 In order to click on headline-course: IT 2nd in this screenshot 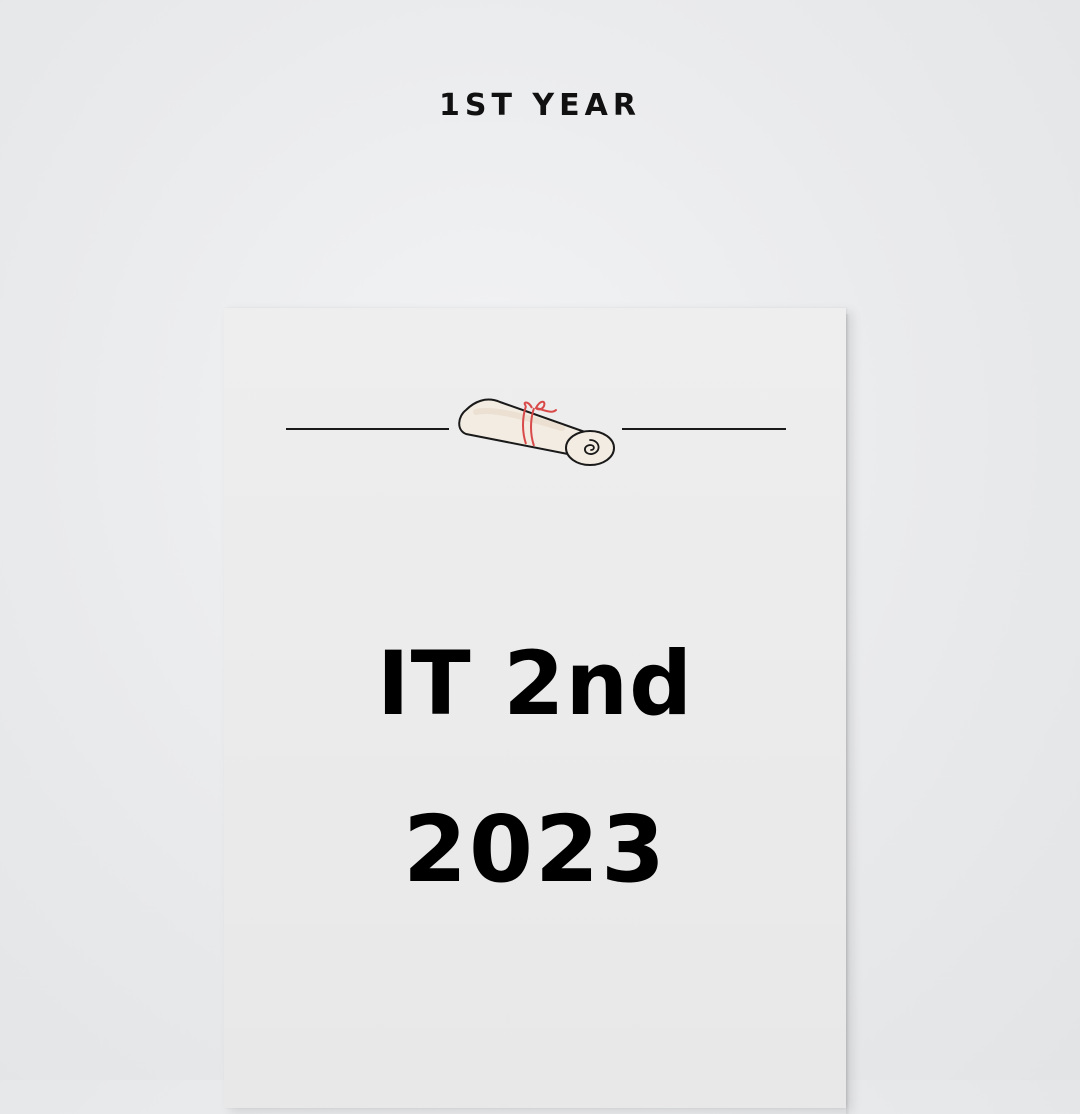, I will do `click(535, 683)`.